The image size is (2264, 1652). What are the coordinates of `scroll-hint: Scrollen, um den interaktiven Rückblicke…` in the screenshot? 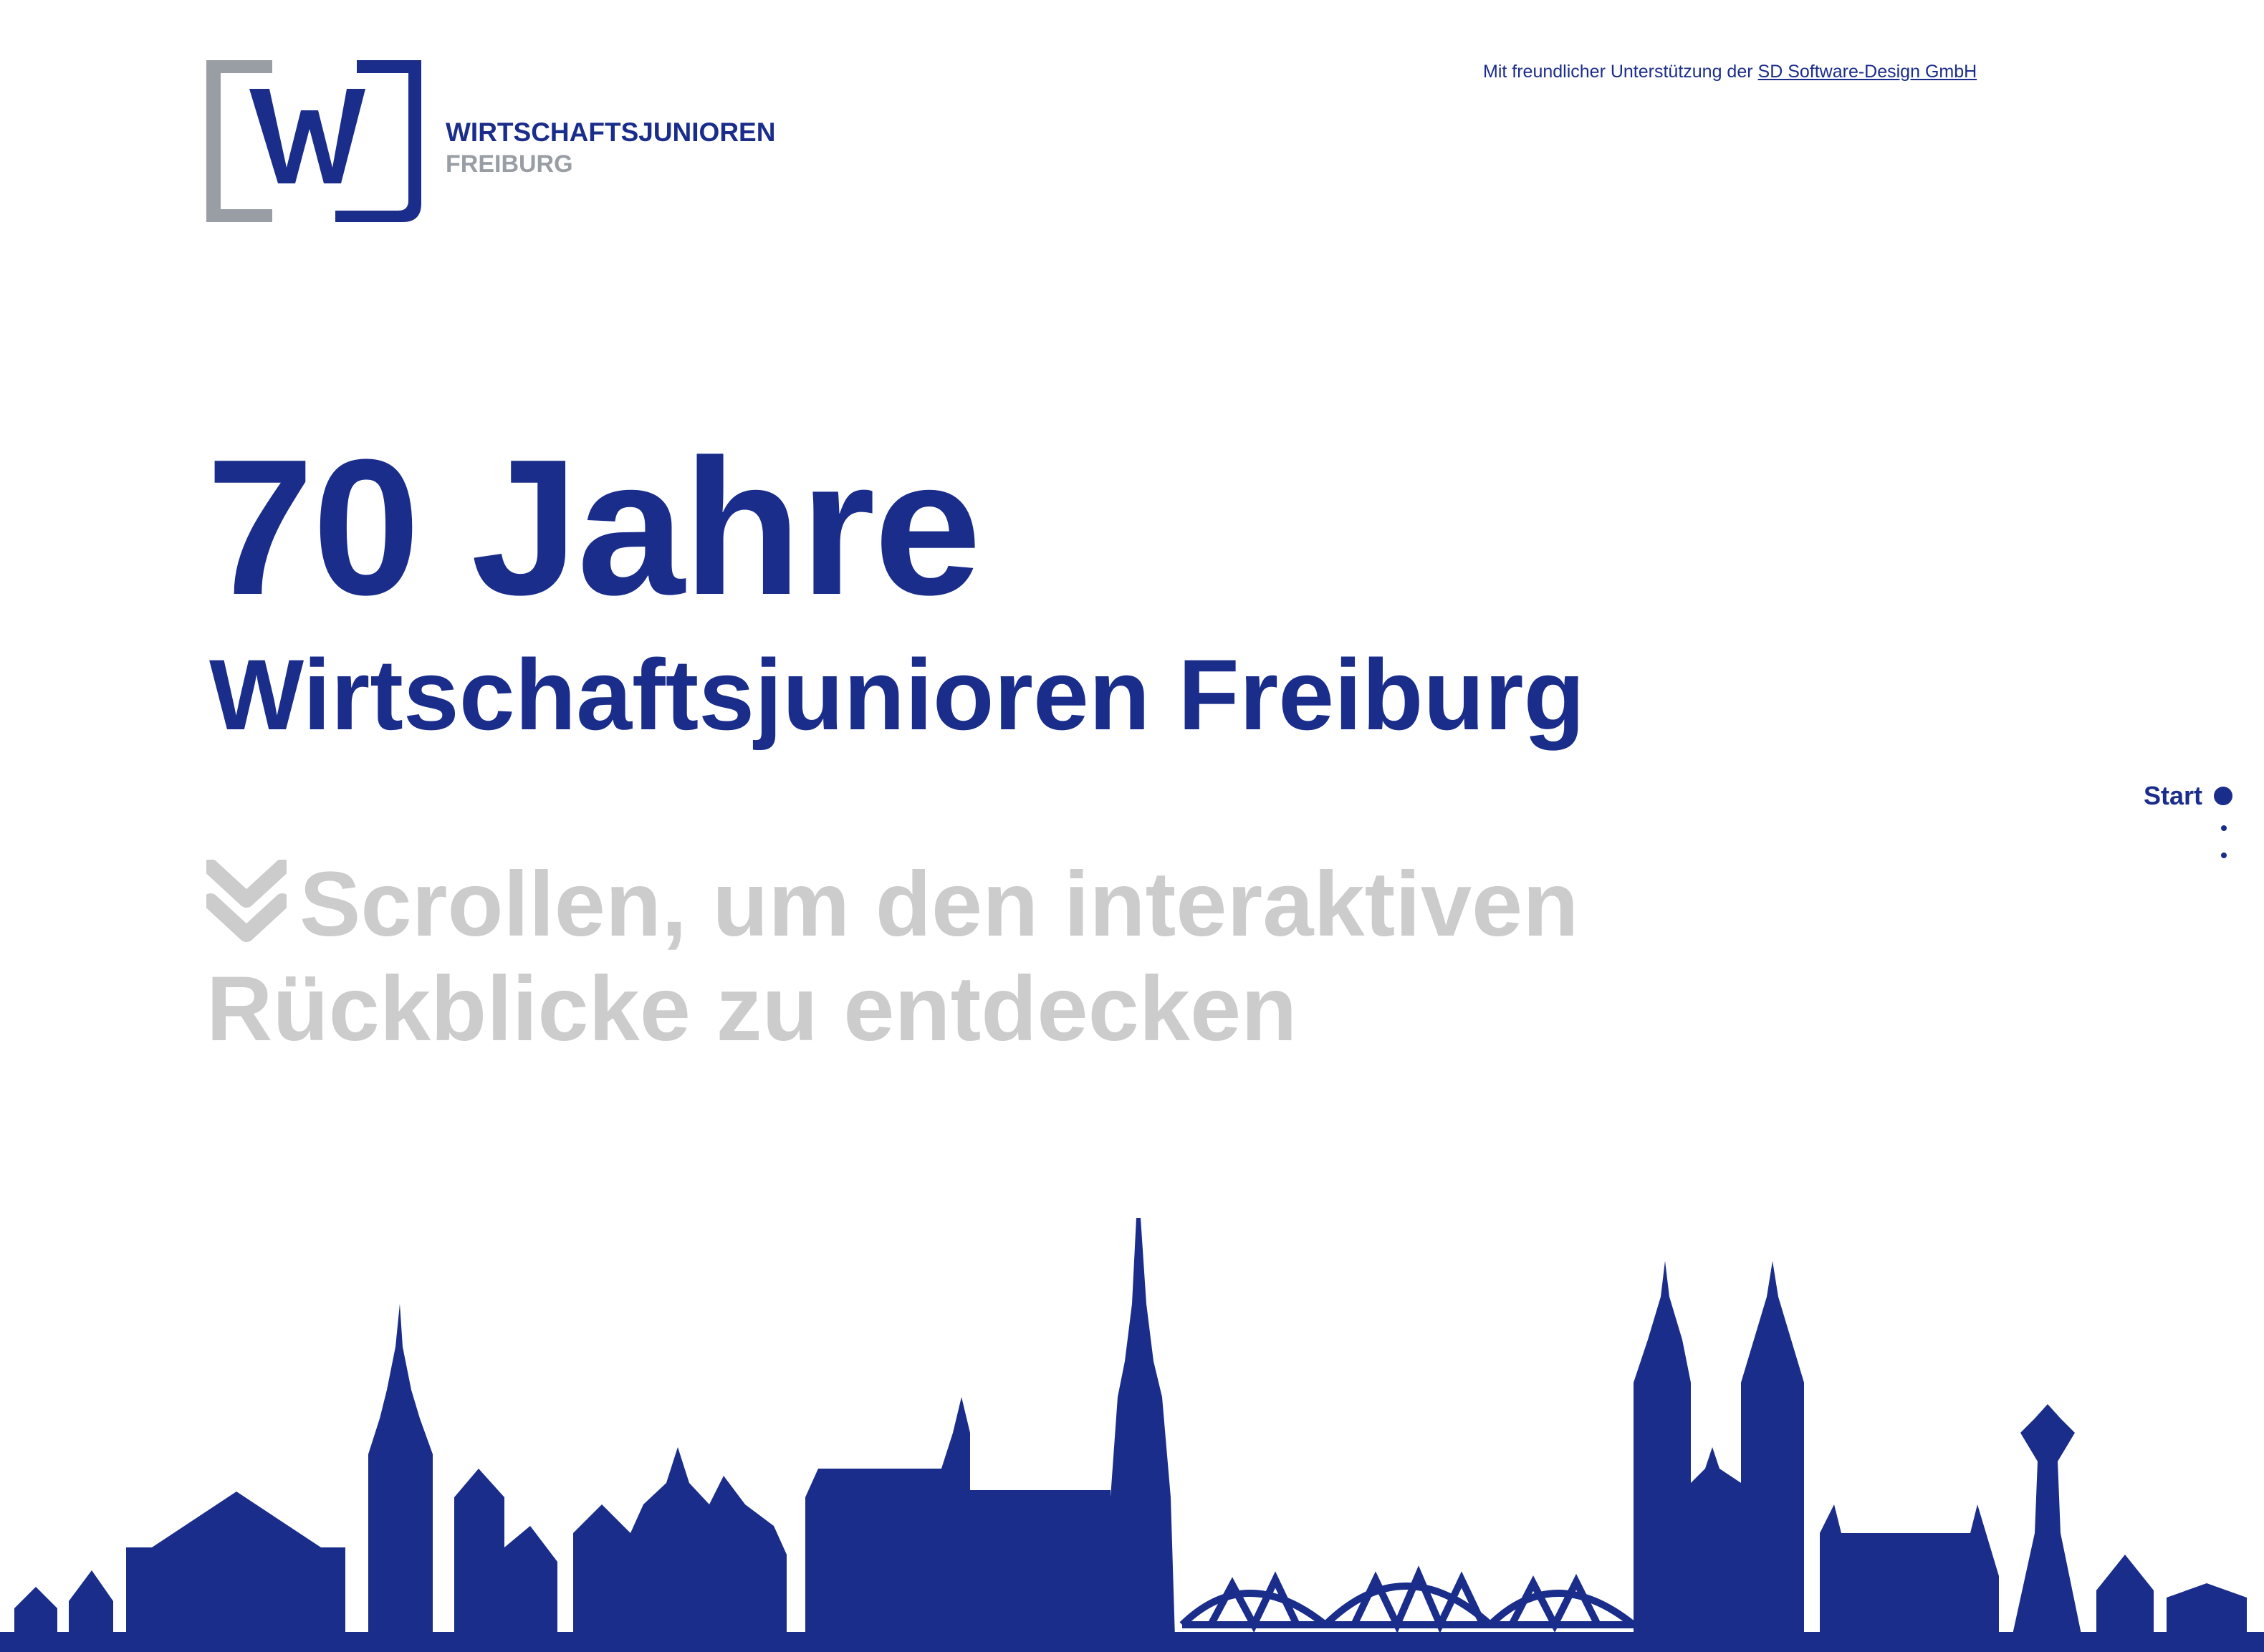 It's located at (923, 958).